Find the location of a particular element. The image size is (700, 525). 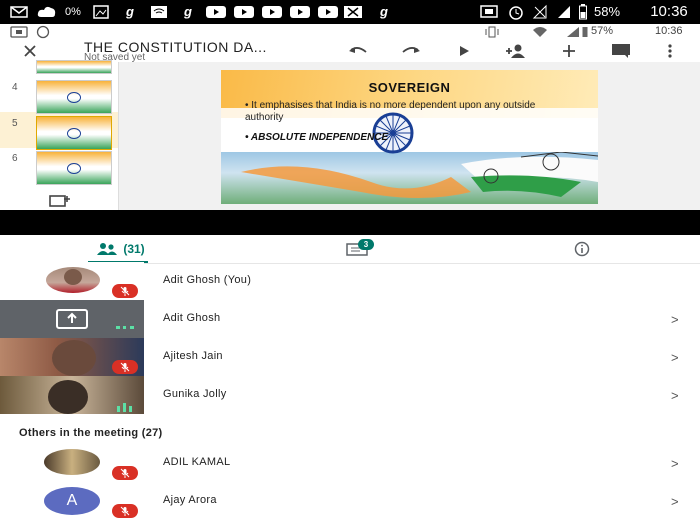

thumbnail-number: 6 is located at coordinates (15, 158).